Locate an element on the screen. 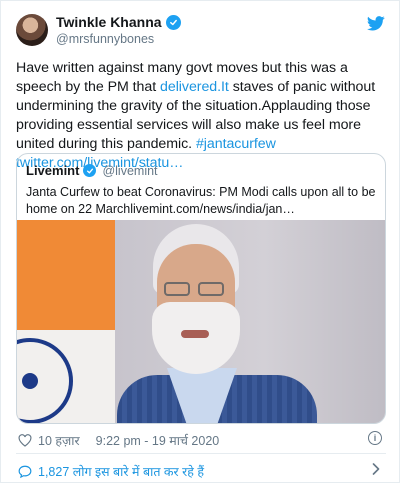  person-glasses-right is located at coordinates (211, 289).